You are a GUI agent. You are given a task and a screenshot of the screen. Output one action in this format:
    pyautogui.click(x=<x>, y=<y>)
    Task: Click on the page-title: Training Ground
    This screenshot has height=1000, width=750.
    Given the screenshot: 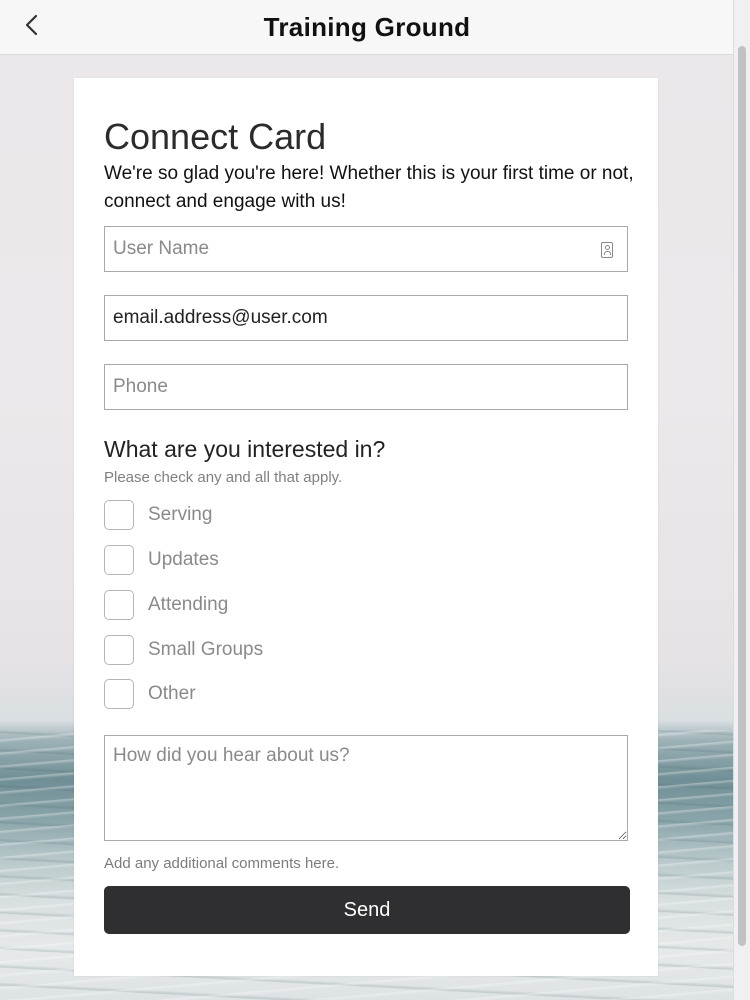 What is the action you would take?
    pyautogui.click(x=367, y=27)
    